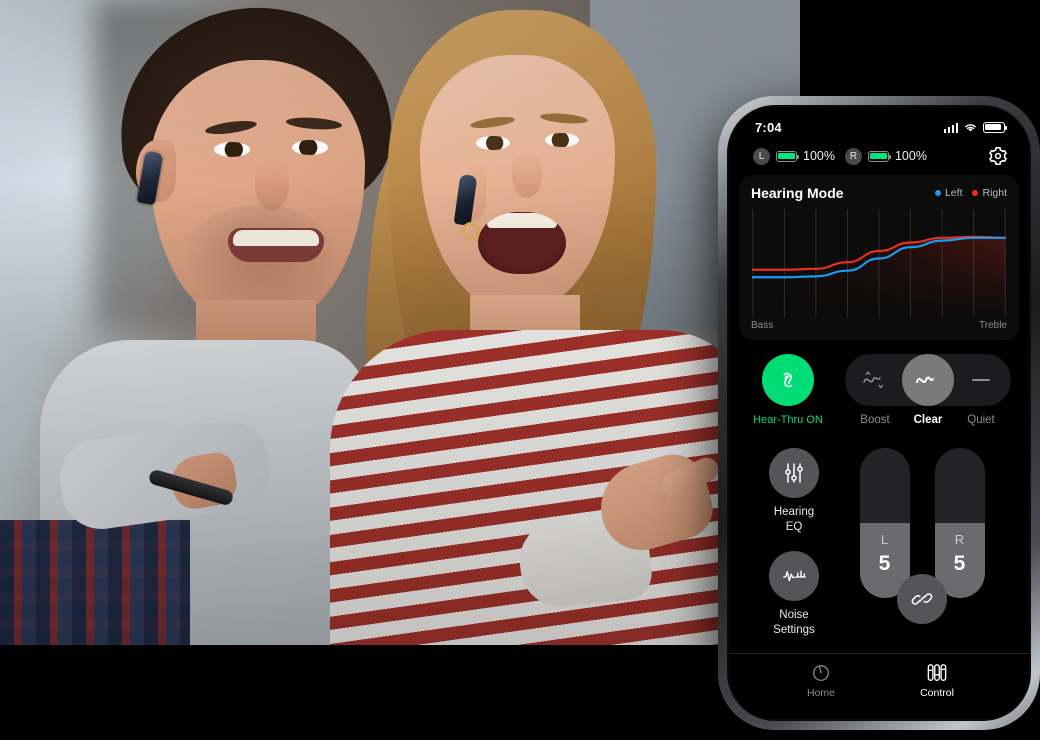 This screenshot has width=1040, height=740. What do you see at coordinates (998, 156) in the screenshot?
I see `gear-icon` at bounding box center [998, 156].